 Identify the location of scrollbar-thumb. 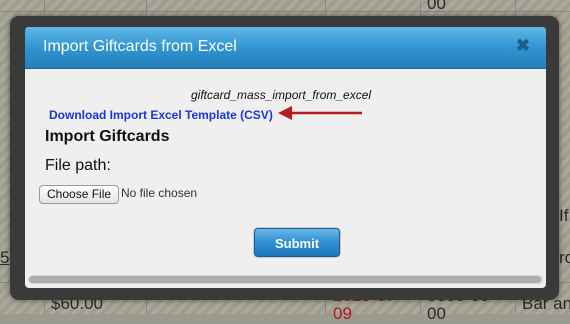
(285, 279).